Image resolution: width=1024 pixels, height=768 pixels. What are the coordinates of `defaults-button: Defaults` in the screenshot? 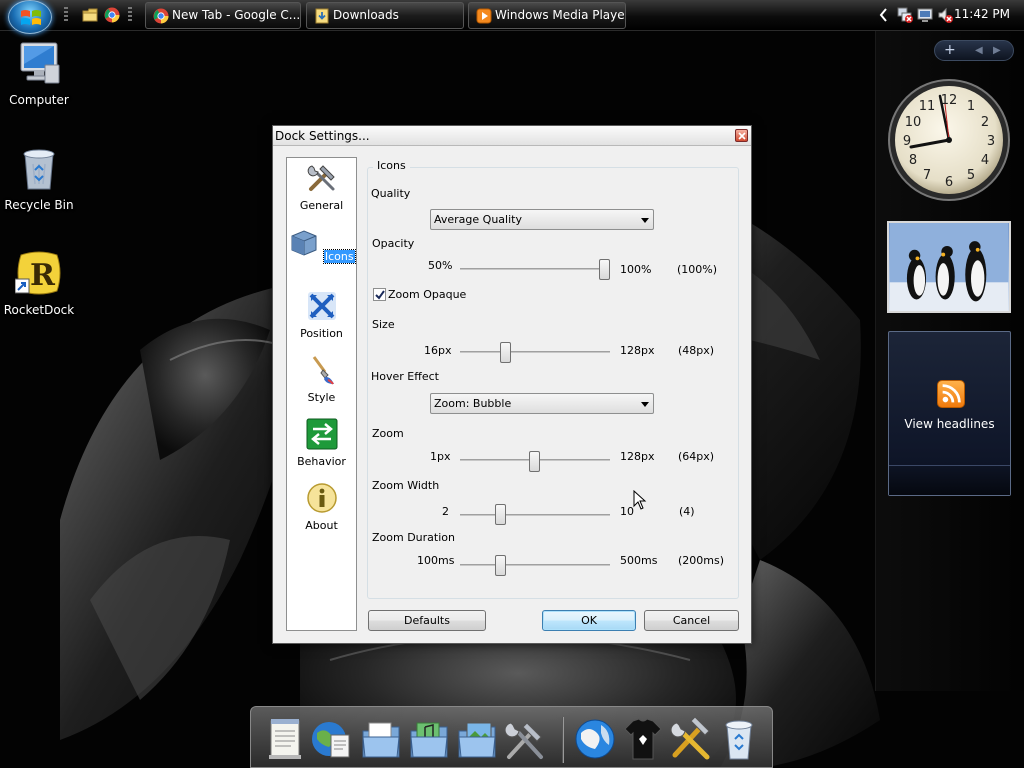 It's located at (427, 620).